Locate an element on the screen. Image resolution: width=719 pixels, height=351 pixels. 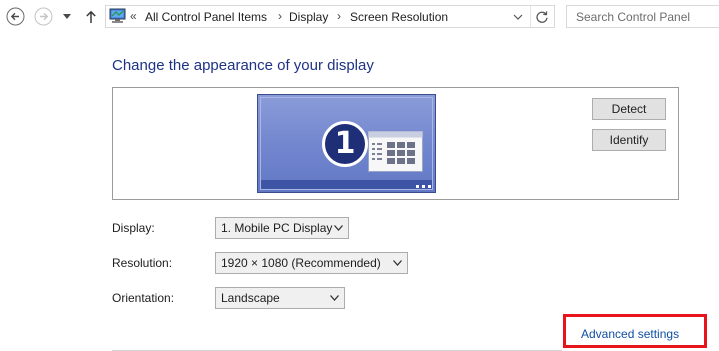
search-placeholder: Search Control Panel is located at coordinates (633, 17).